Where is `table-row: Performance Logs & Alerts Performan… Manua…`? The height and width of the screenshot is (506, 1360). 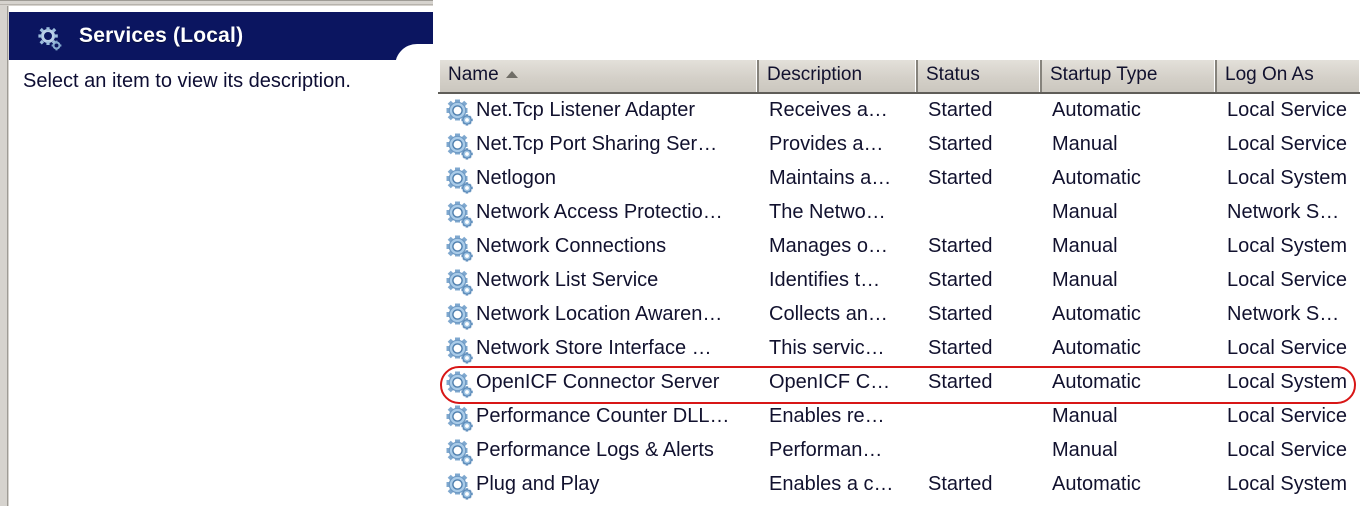
table-row: Performance Logs & Alerts Performan… Manua… is located at coordinates (899, 453).